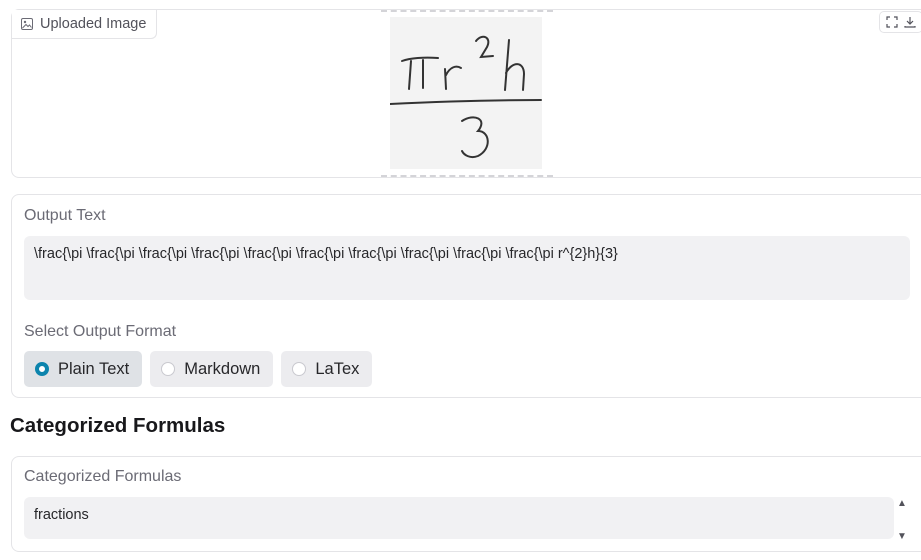  I want to click on formula-image, so click(465, 93).